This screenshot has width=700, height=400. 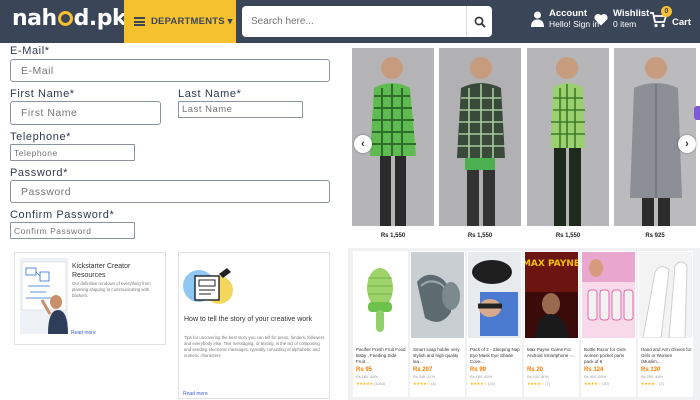 I want to click on password-label: Password*, so click(x=39, y=173).